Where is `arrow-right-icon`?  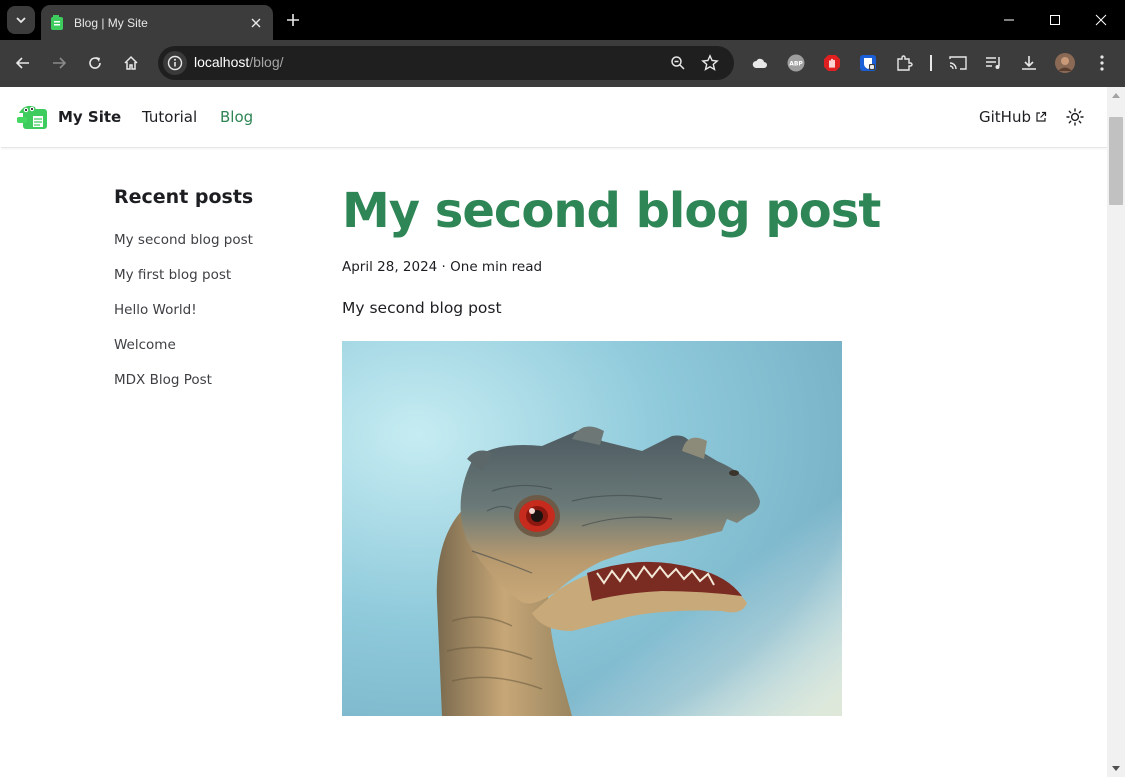 arrow-right-icon is located at coordinates (60, 63).